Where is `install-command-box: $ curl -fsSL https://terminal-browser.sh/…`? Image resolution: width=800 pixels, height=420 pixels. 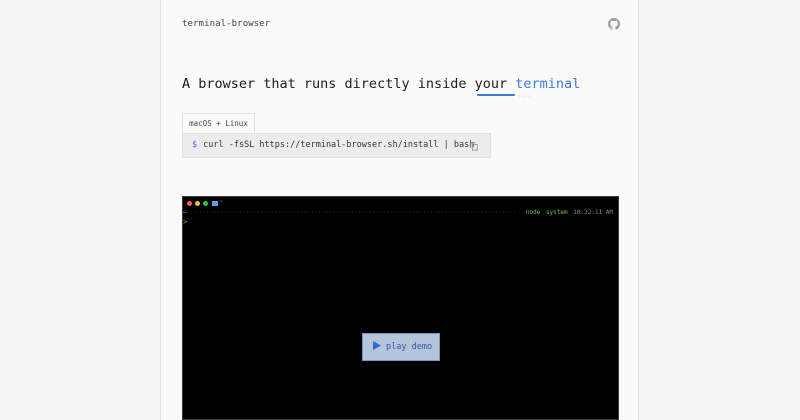 install-command-box: $ curl -fsSL https://terminal-browser.sh/… is located at coordinates (336, 145).